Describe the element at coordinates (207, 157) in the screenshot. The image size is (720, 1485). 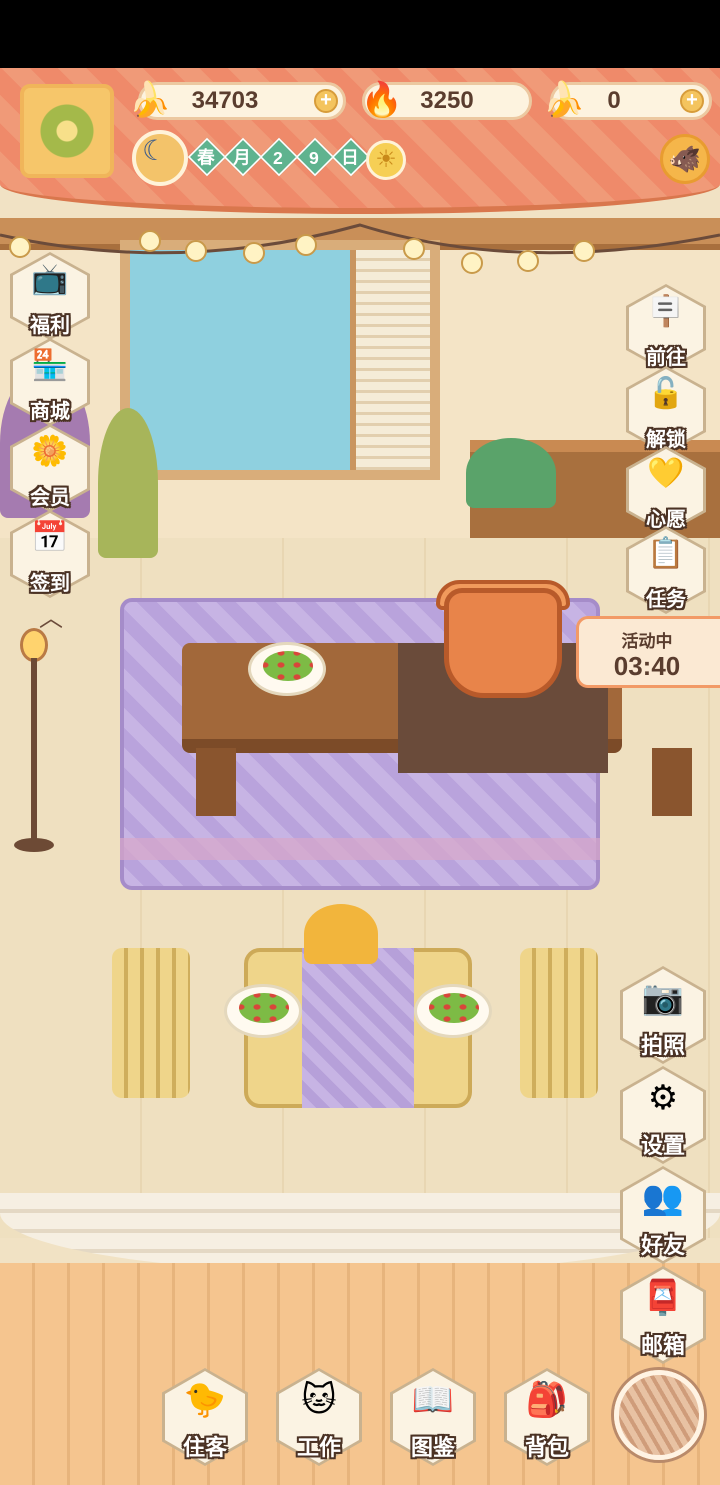
I see `date-season: 春` at that location.